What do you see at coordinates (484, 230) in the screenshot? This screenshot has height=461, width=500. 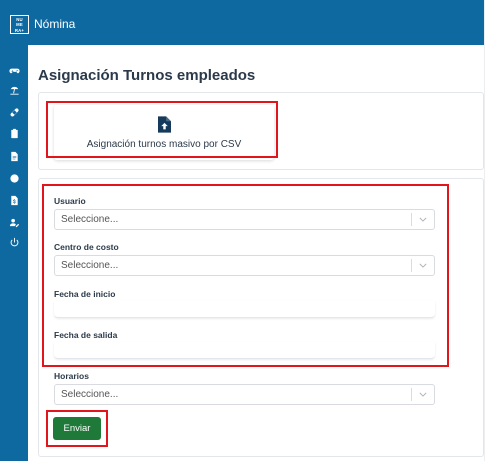 I see `page-edge-divider` at bounding box center [484, 230].